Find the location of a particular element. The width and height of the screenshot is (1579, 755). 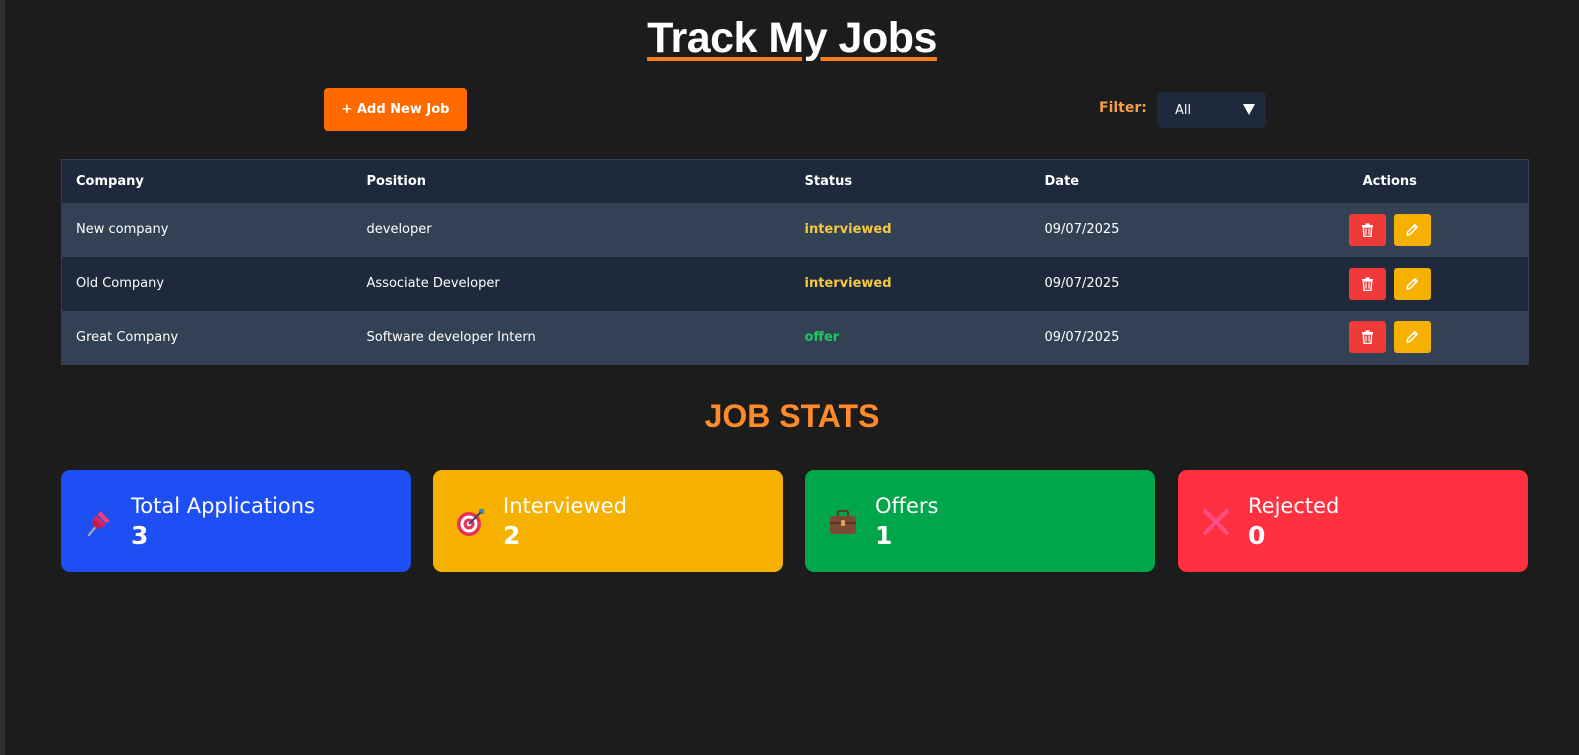

stat-value: 1 is located at coordinates (884, 535).